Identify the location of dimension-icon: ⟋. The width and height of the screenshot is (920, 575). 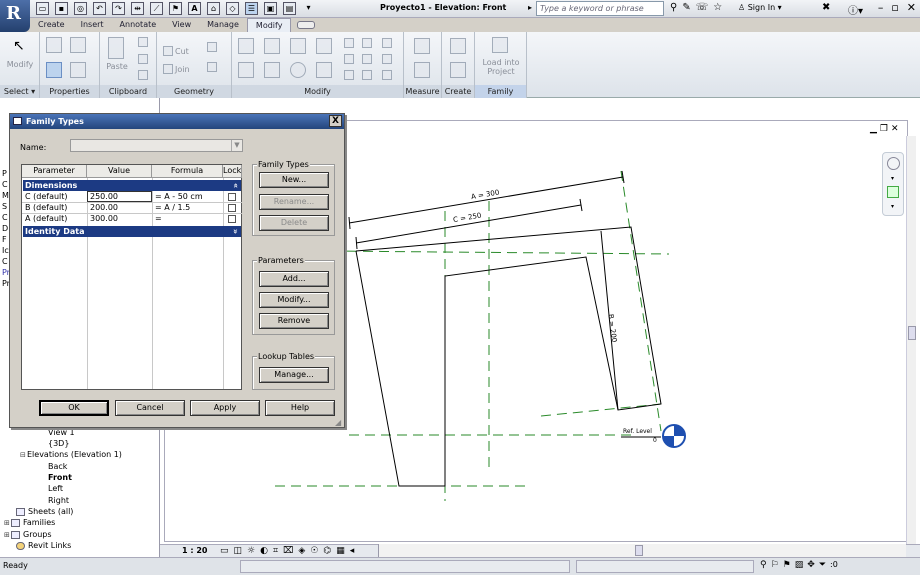
(156, 8).